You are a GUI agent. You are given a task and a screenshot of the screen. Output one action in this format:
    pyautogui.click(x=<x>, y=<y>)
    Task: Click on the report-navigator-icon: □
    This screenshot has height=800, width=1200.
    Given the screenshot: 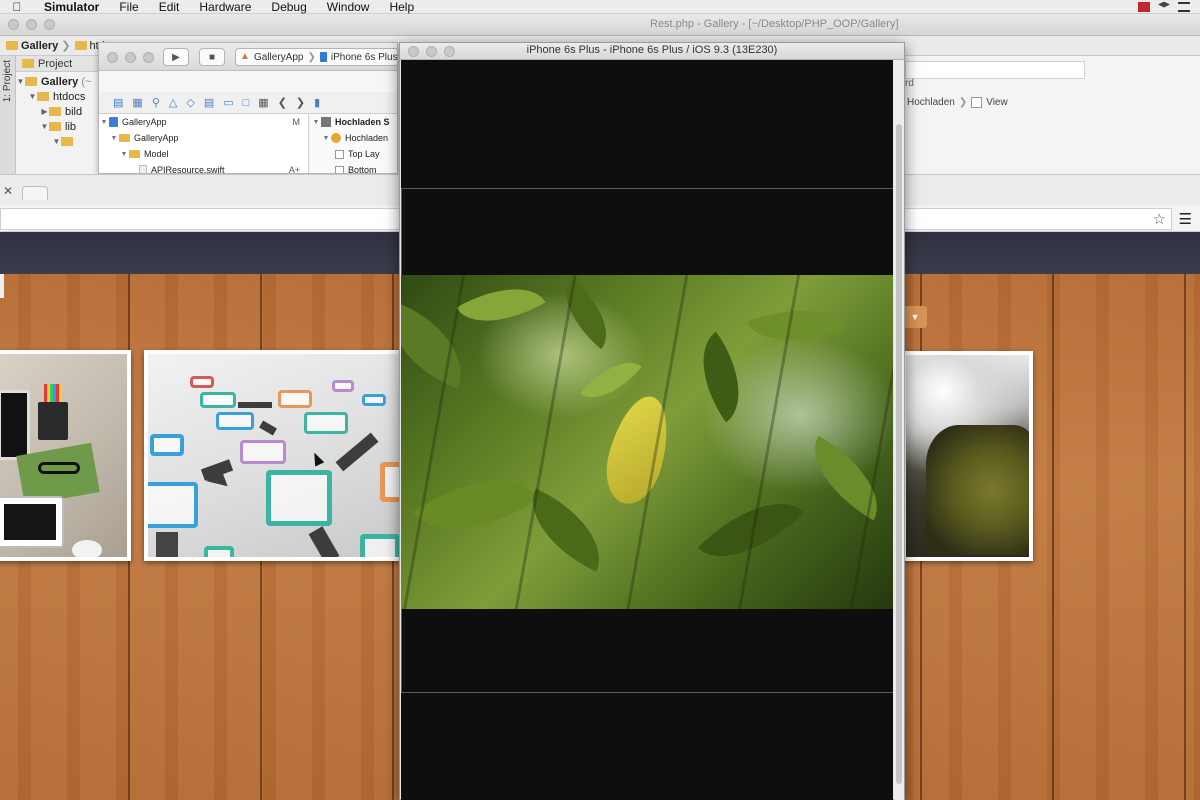 What is the action you would take?
    pyautogui.click(x=246, y=103)
    